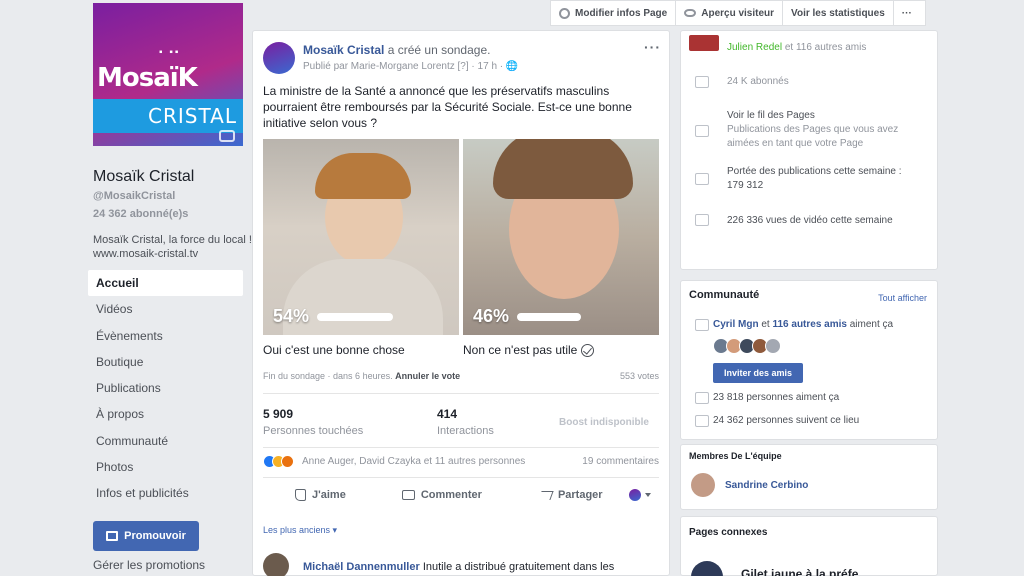  What do you see at coordinates (165, 414) in the screenshot?
I see `nav-item-a-propos: À propos` at bounding box center [165, 414].